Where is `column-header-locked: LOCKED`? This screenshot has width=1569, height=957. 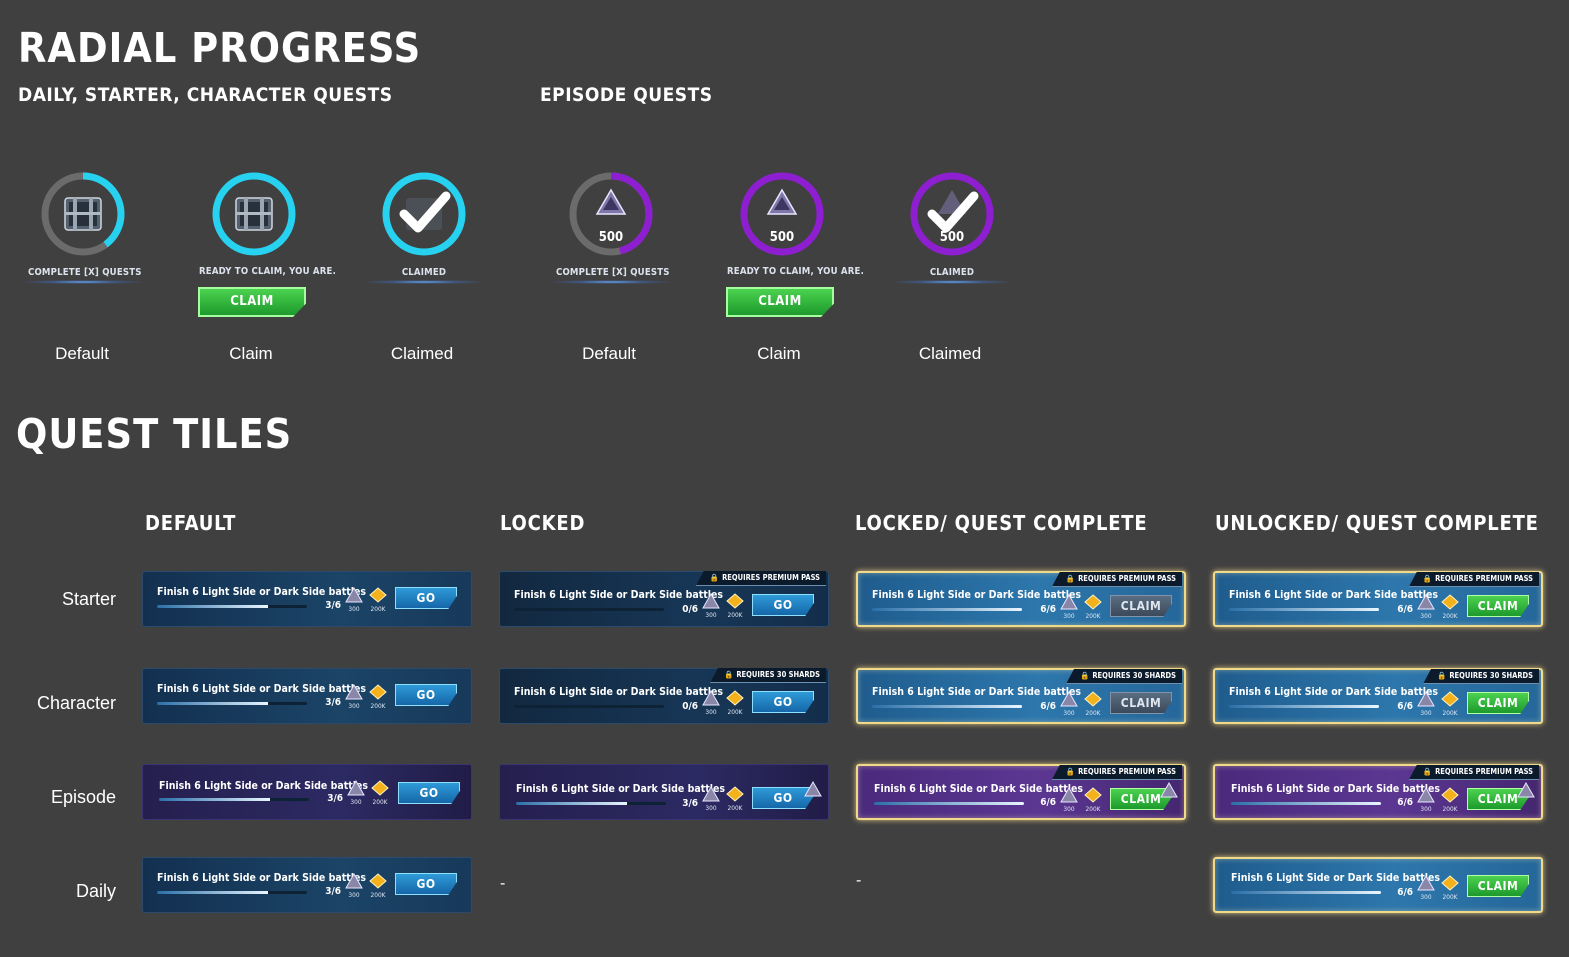
column-header-locked: LOCKED is located at coordinates (543, 523).